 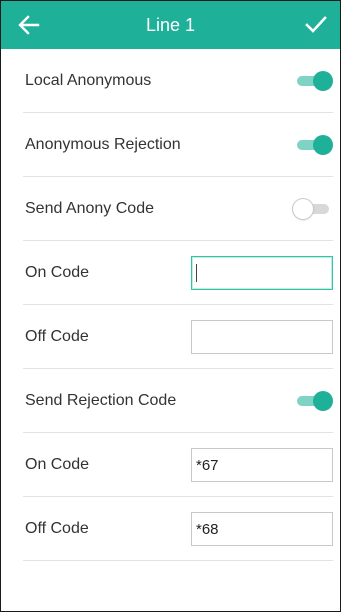 I want to click on anonymous-rejection-toggle, so click(x=313, y=145).